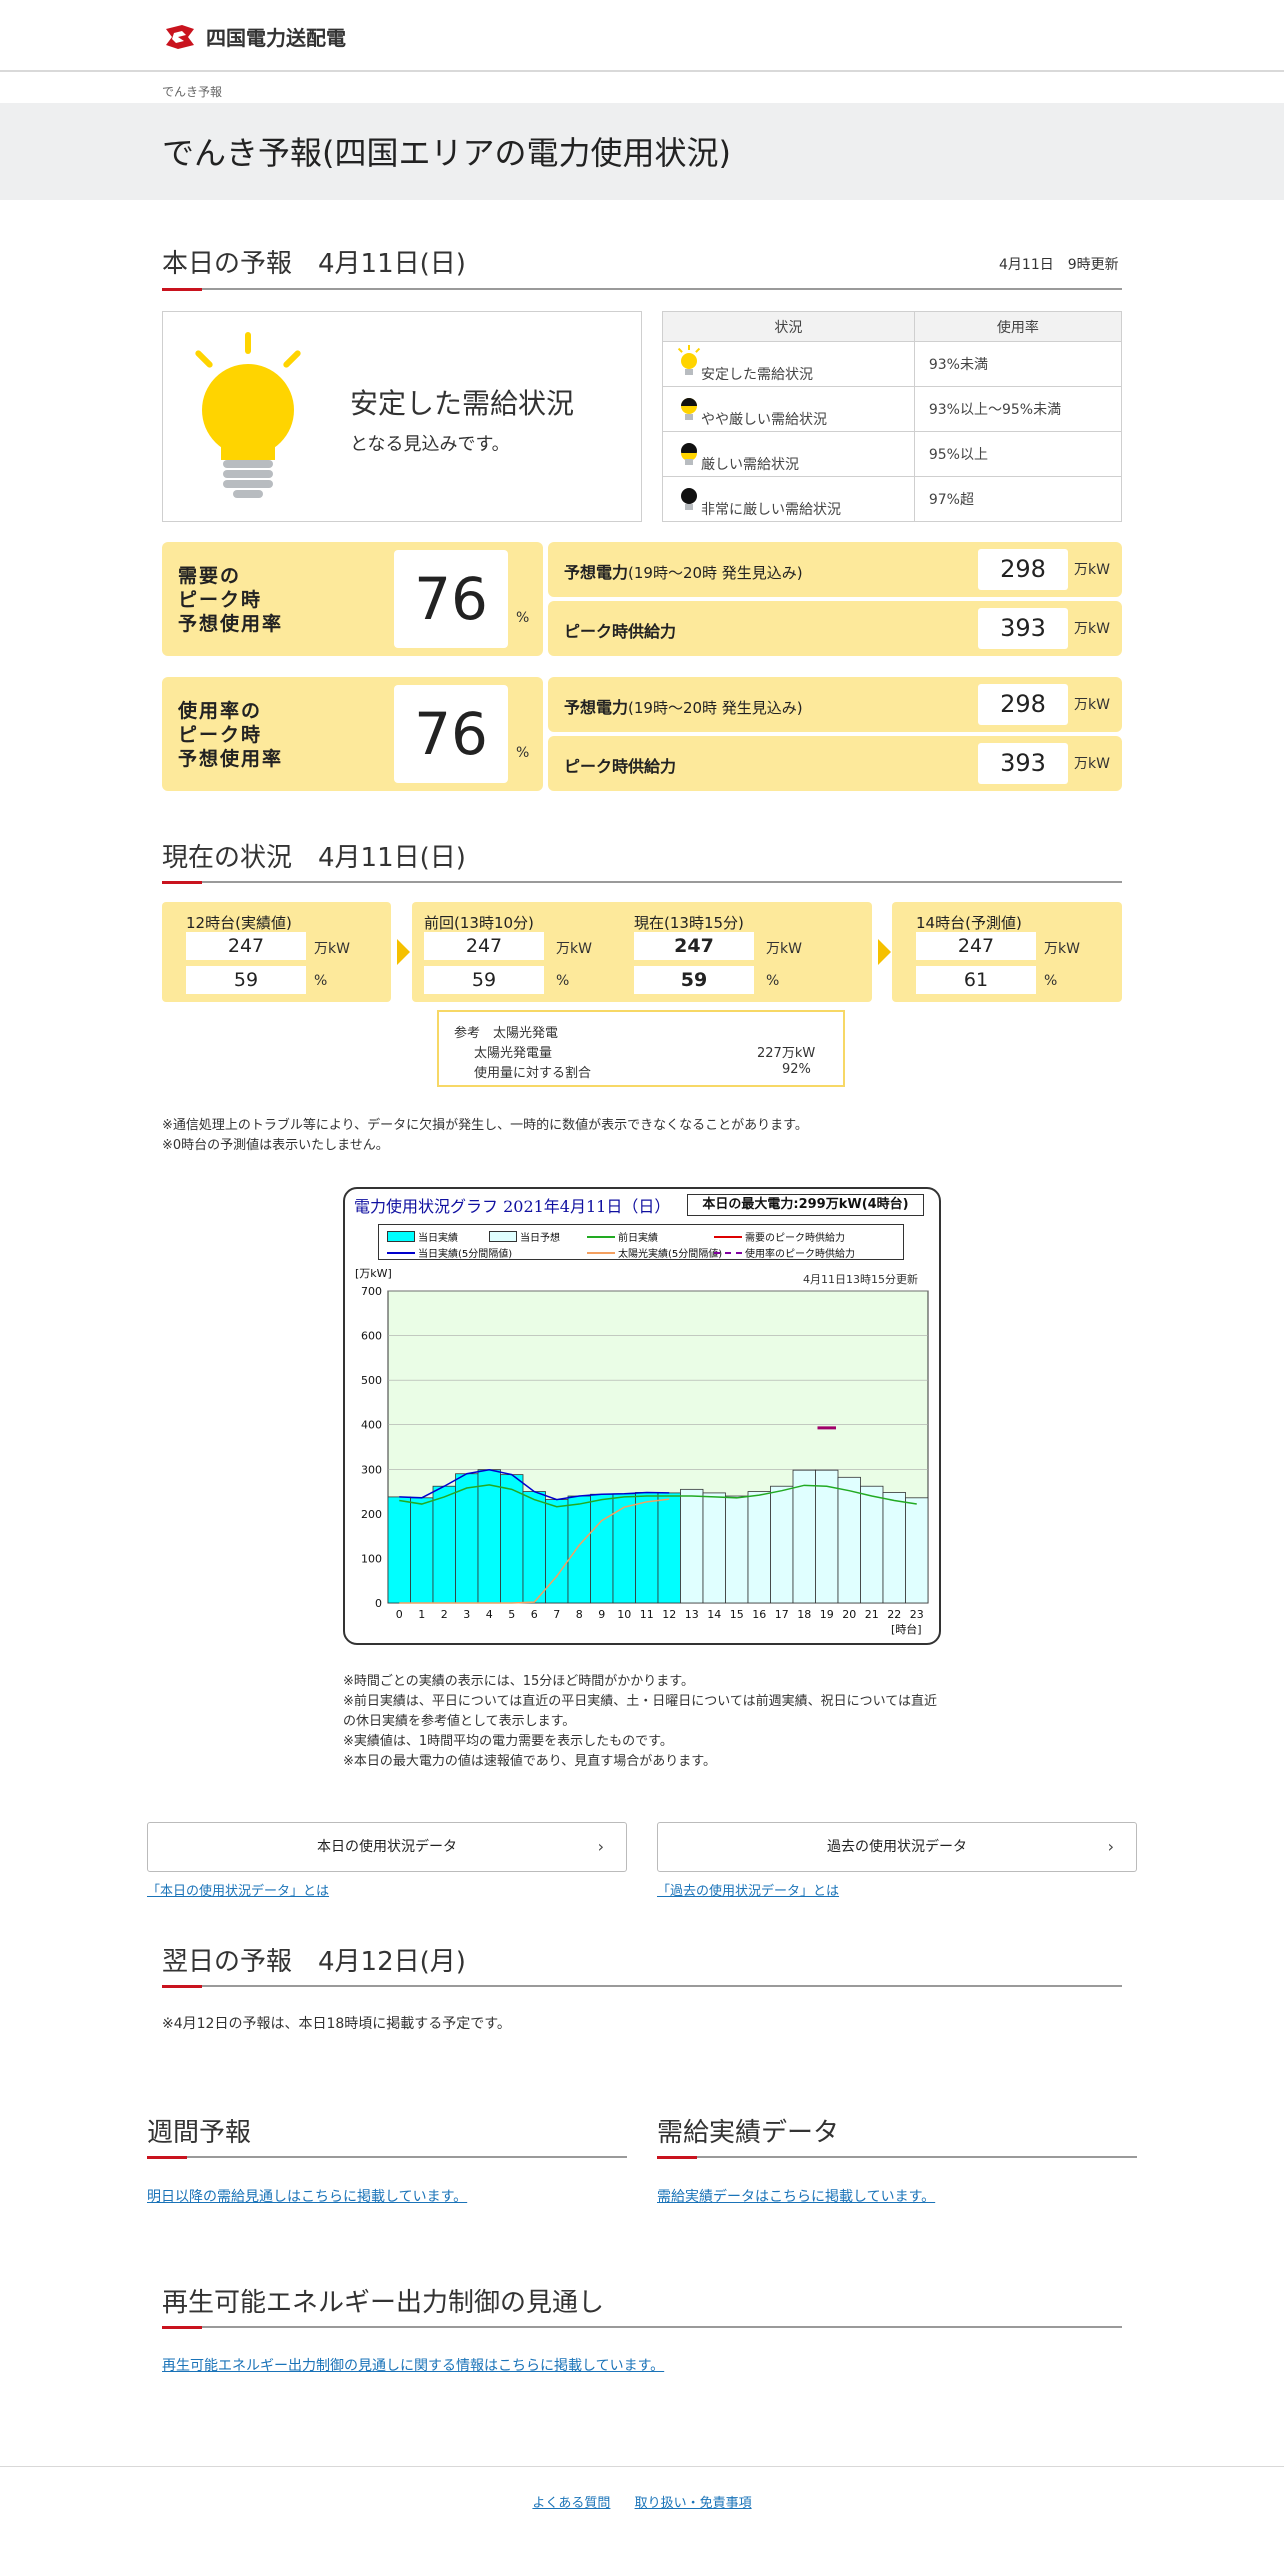 This screenshot has height=2568, width=1284. I want to click on breadcrumb: でんき予報, so click(192, 91).